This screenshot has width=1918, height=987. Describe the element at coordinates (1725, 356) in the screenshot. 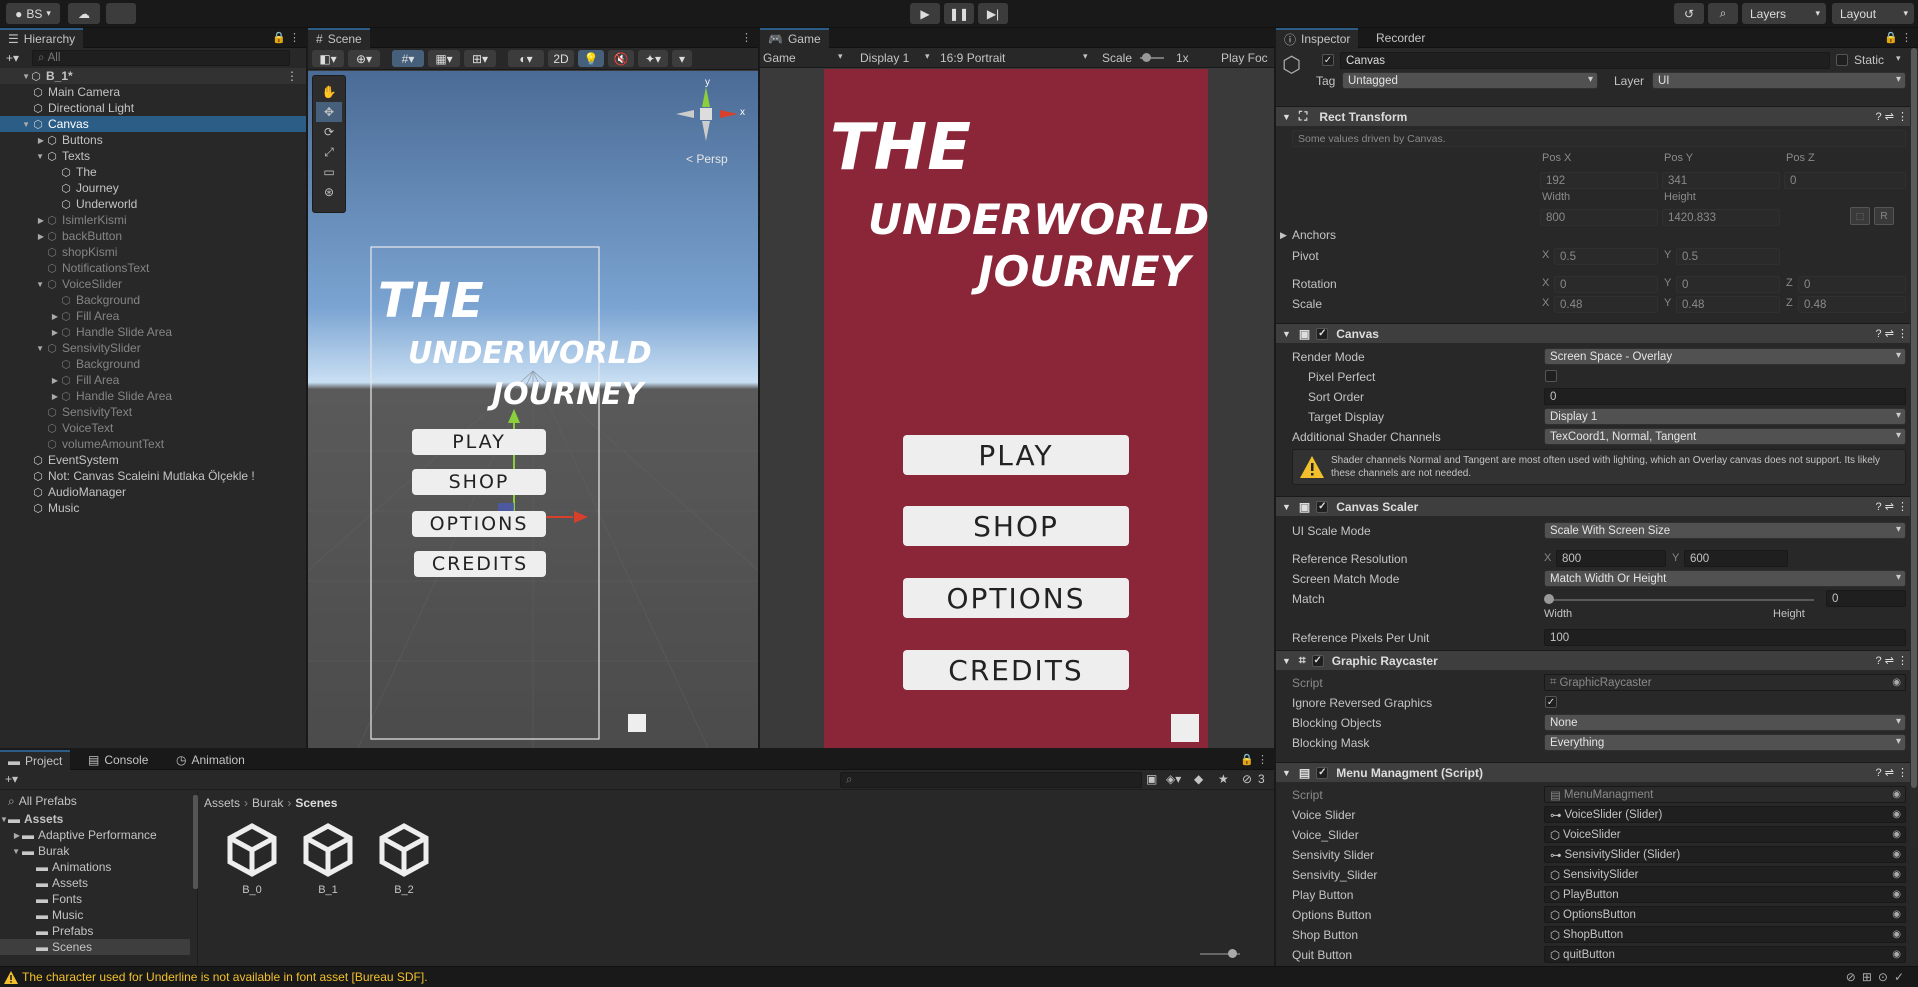

I see `render-mode-dropdown: Screen Space - Overlay` at that location.